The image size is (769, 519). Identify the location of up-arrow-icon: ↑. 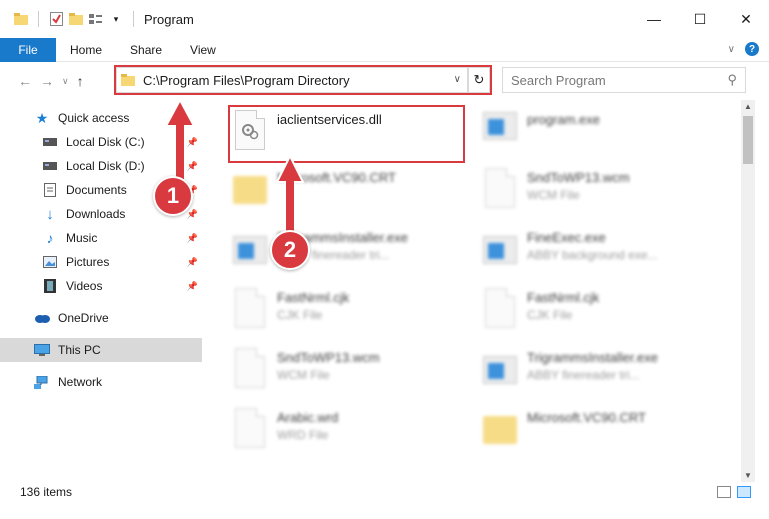
(80, 81).